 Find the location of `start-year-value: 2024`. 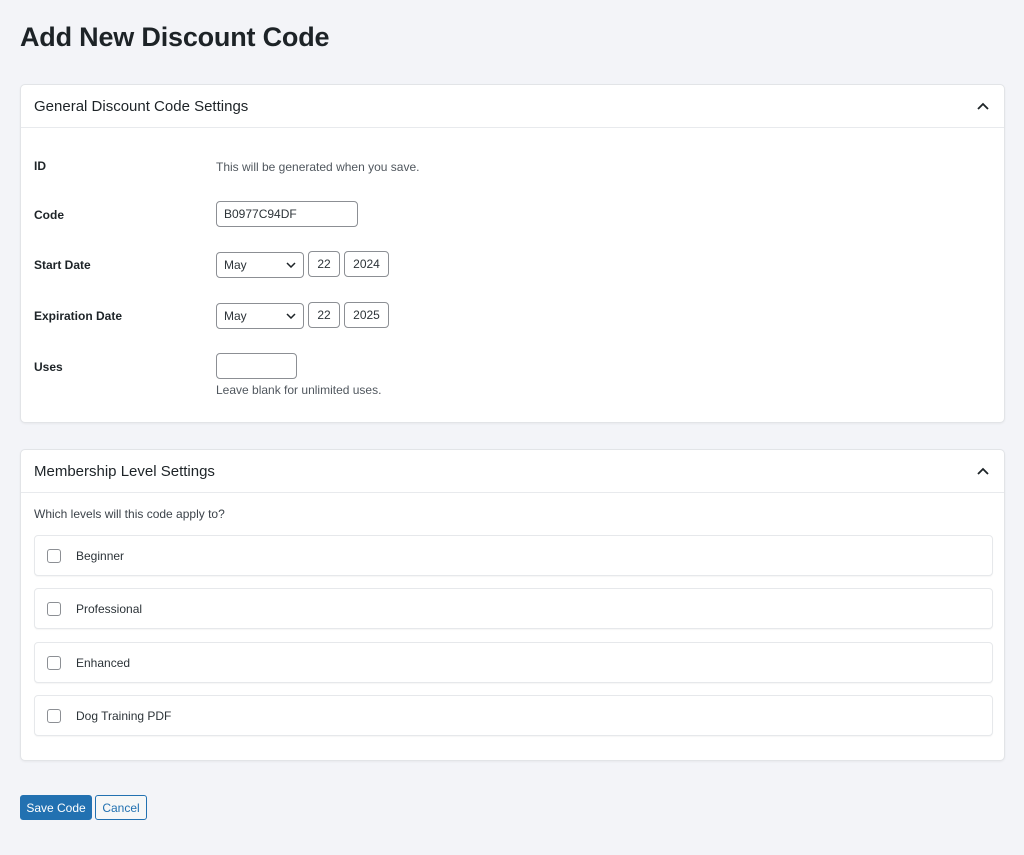

start-year-value: 2024 is located at coordinates (366, 264).